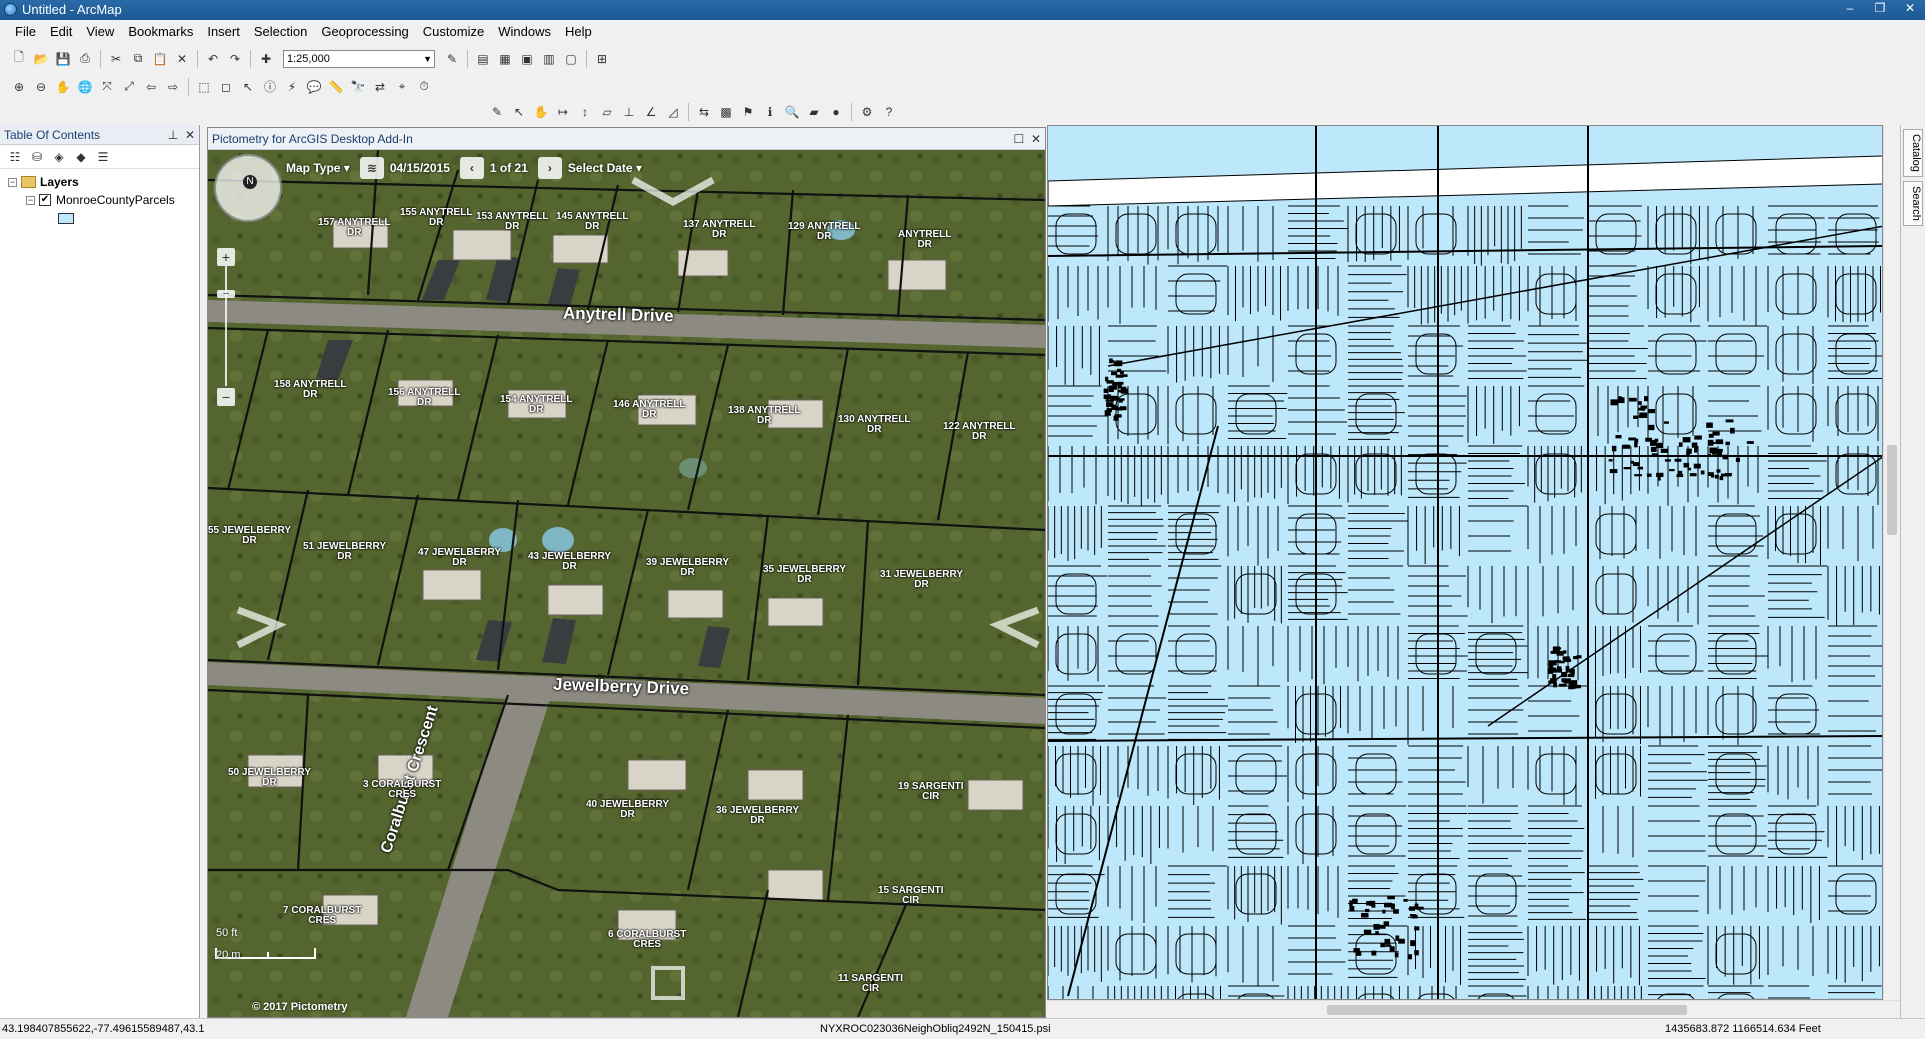 Image resolution: width=1925 pixels, height=1039 pixels. Describe the element at coordinates (602, 59) in the screenshot. I see `modelbuilder-icon: ⊞` at that location.